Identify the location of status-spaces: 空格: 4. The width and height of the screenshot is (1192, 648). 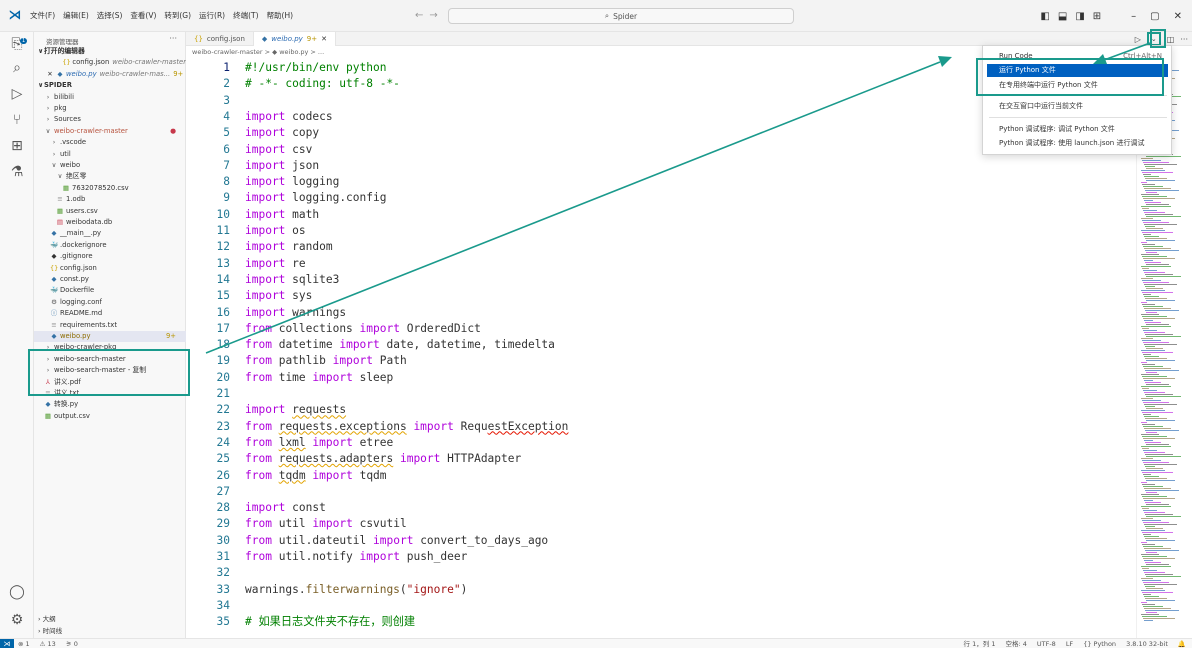
(1015, 643).